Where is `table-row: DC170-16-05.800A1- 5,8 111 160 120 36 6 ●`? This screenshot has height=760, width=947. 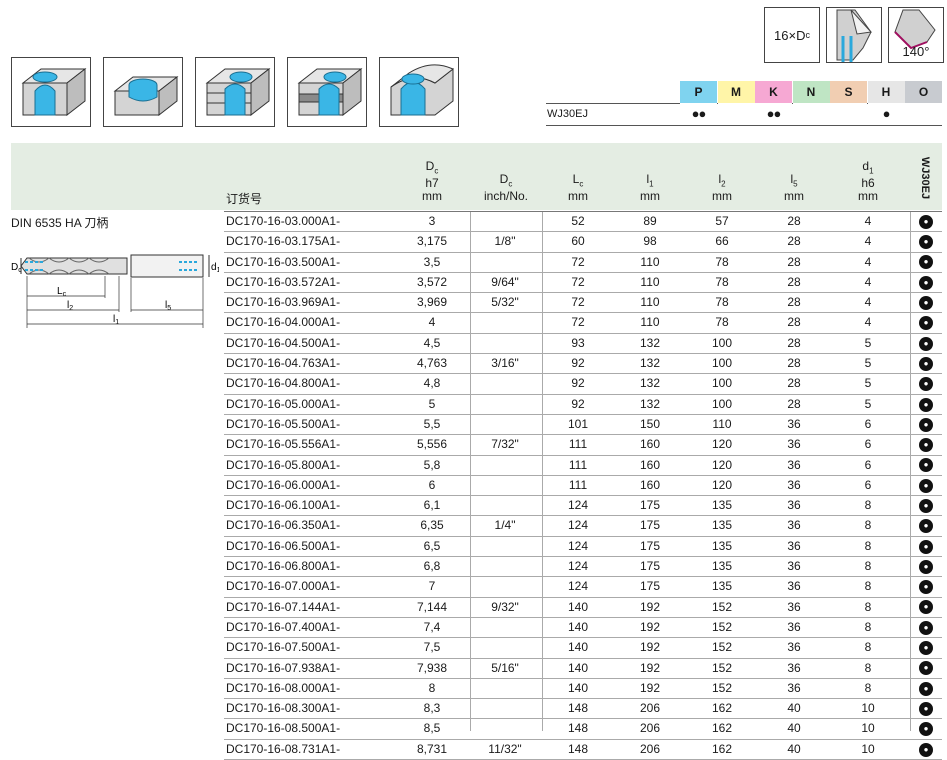 table-row: DC170-16-05.800A1- 5,8 111 160 120 36 6 ● is located at coordinates (583, 466).